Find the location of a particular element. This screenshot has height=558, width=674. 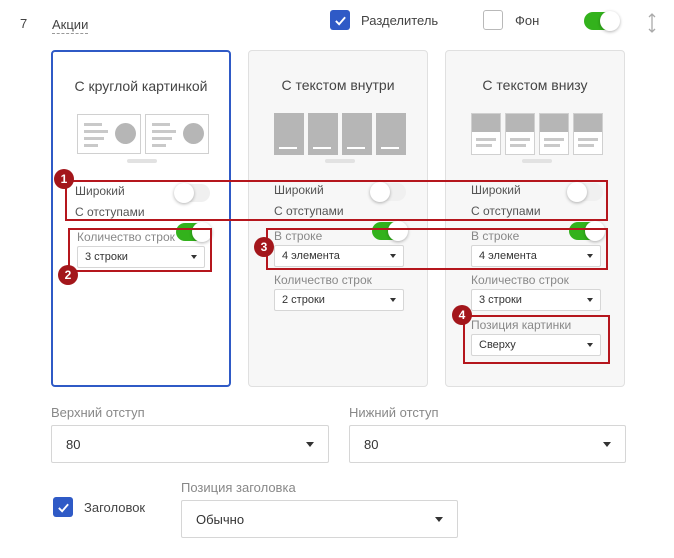

heading-position-label: Позиция заголовка is located at coordinates (238, 487).